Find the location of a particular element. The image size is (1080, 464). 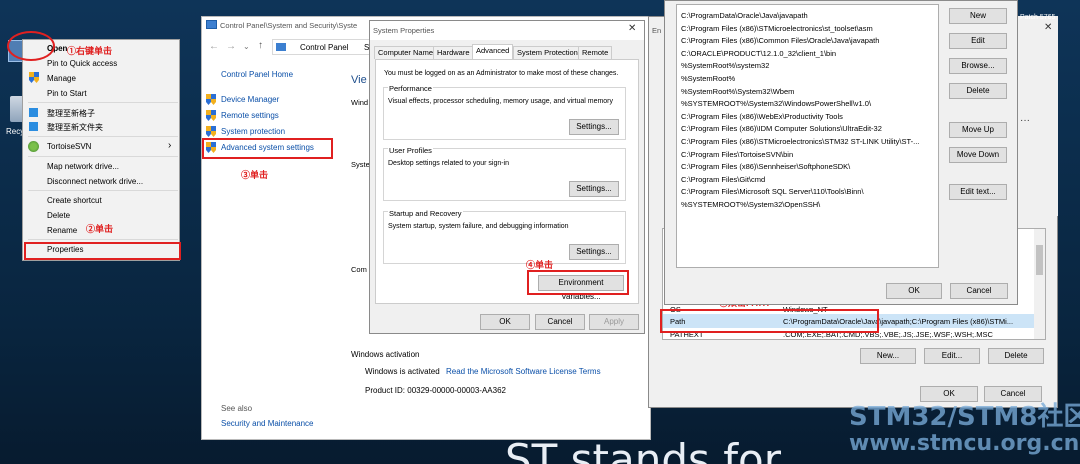

tab-remote: Remote is located at coordinates (595, 52).